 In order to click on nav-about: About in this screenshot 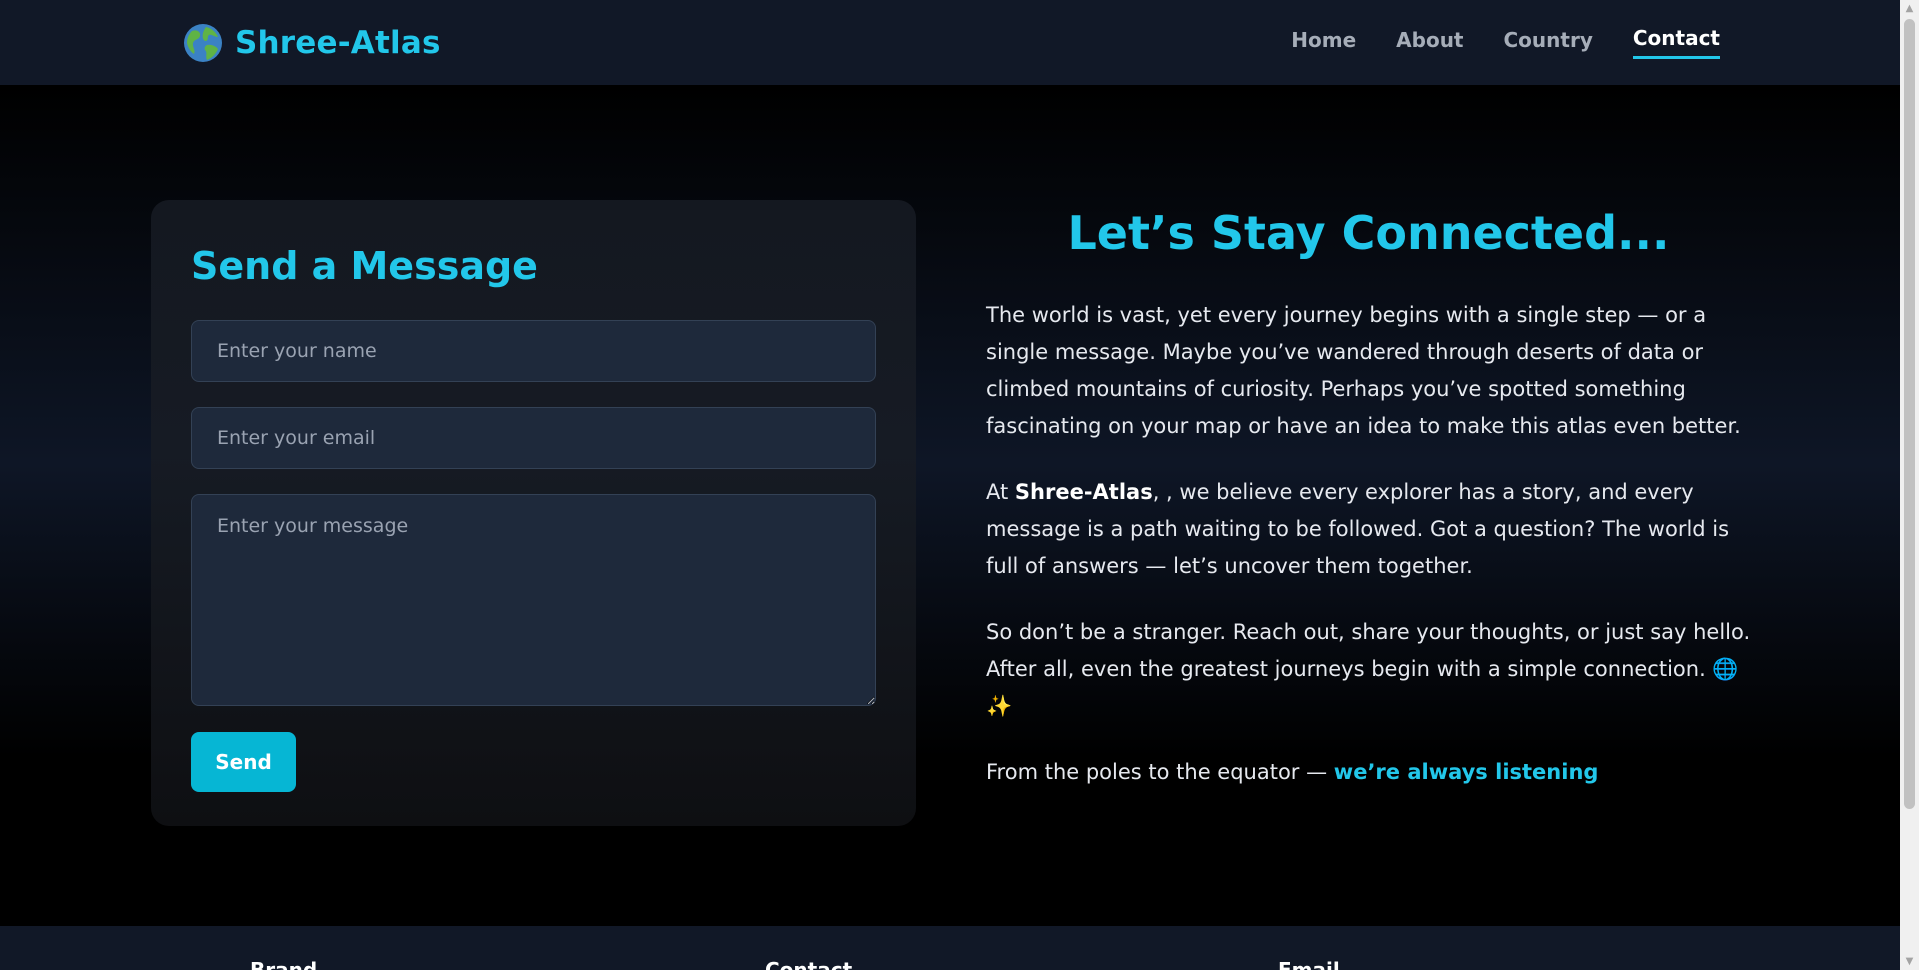, I will do `click(1429, 43)`.